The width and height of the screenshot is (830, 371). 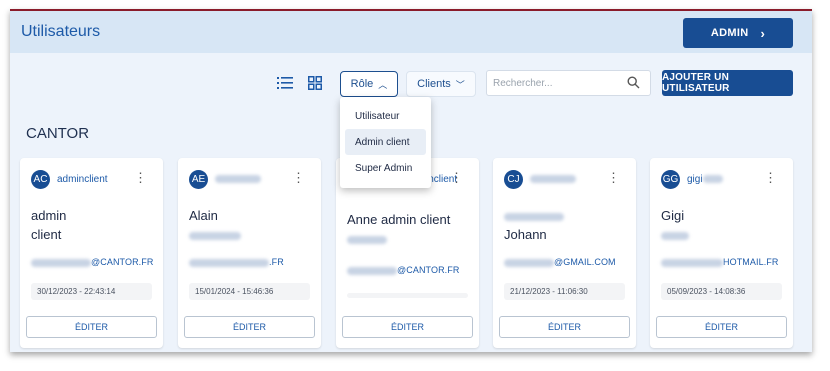 I want to click on grid-view-icon, so click(x=315, y=83).